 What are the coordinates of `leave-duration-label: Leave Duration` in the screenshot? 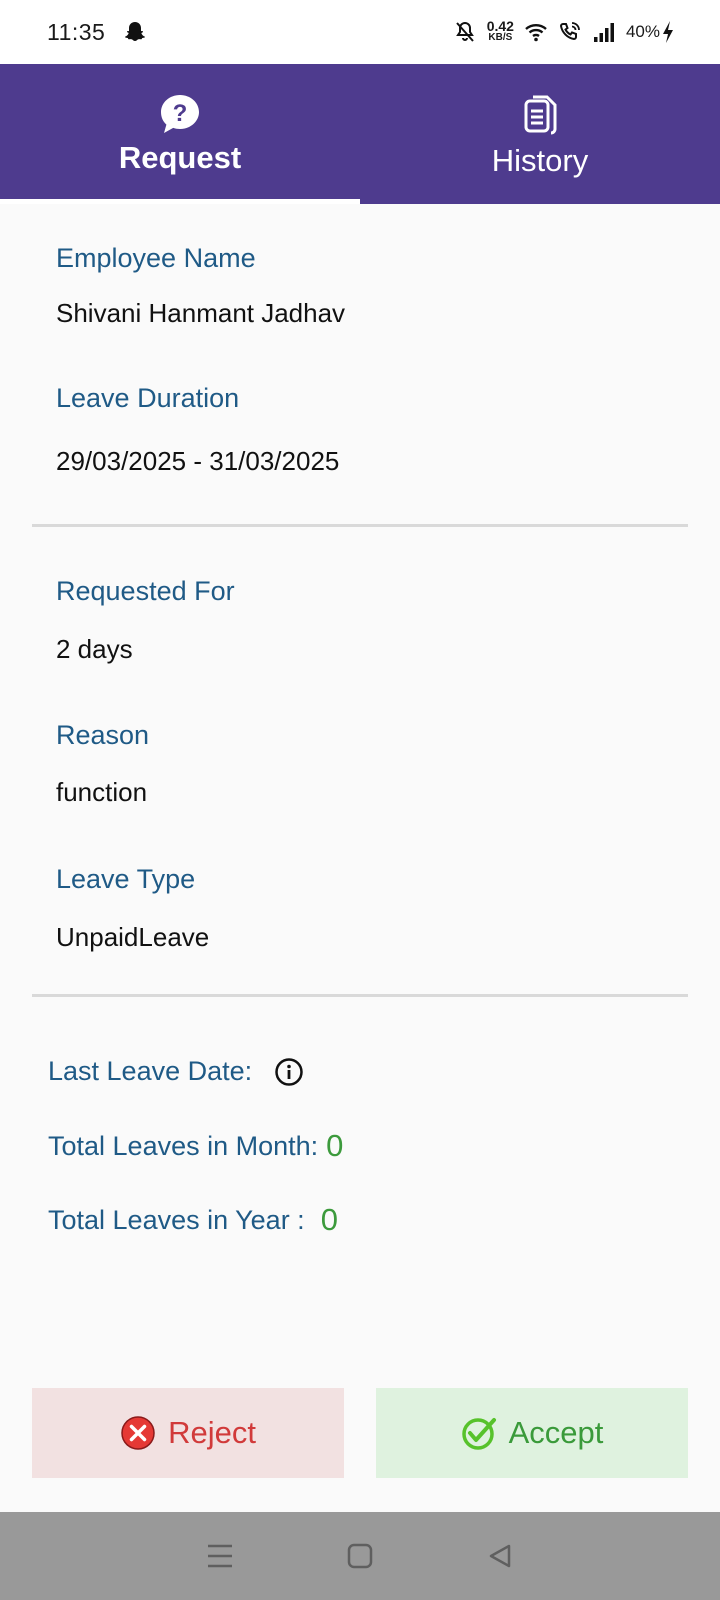 It's located at (148, 398).